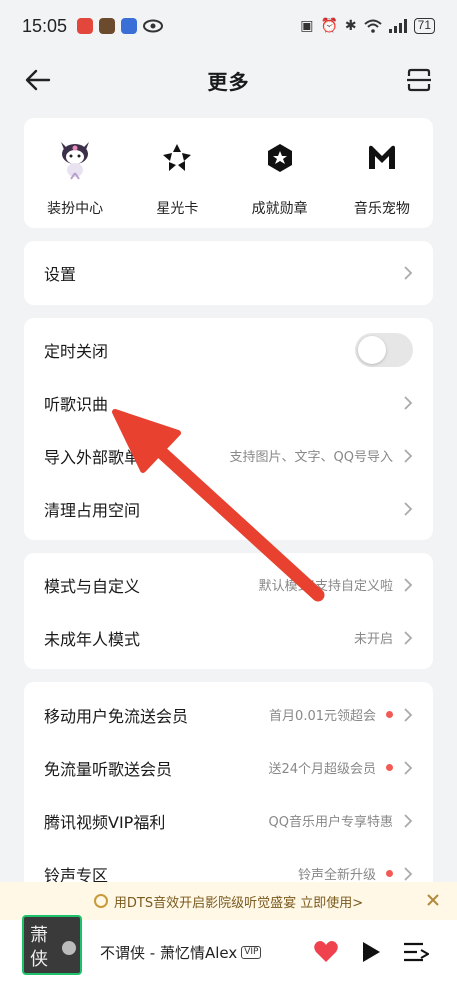 The image size is (457, 984). I want to click on tencent-video-label: 腾讯视频VIP福利, so click(105, 822).